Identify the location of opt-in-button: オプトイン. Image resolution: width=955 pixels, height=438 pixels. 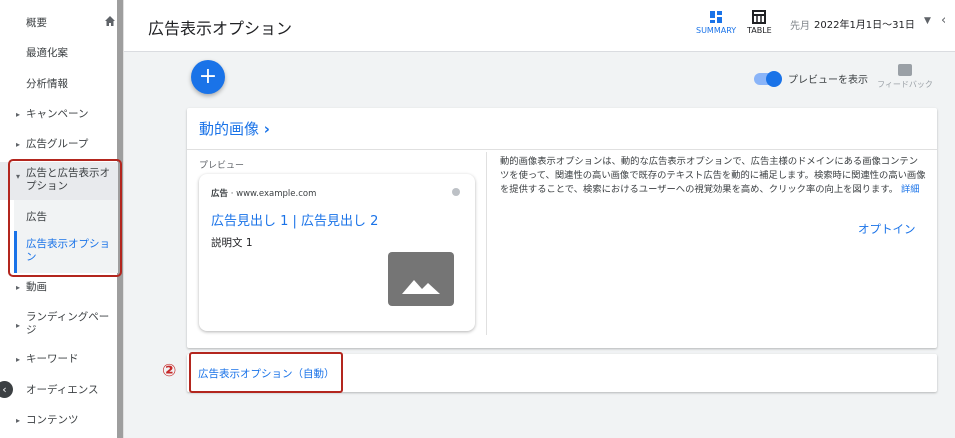
(887, 229).